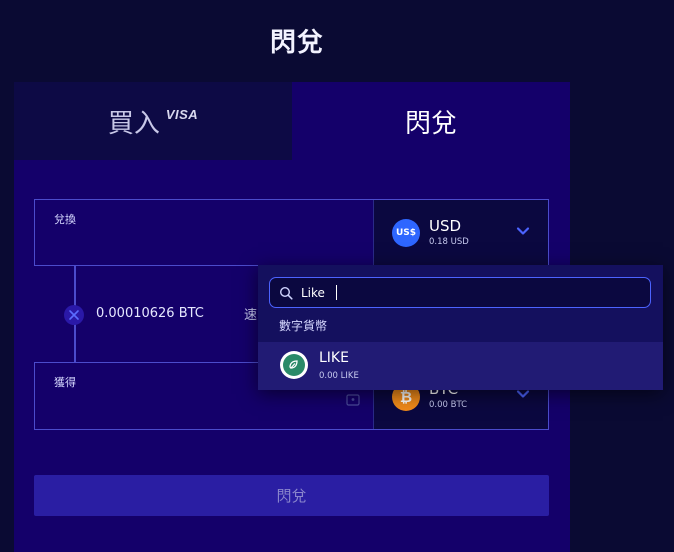 This screenshot has height=552, width=674. I want to click on currency-search-field, so click(460, 292).